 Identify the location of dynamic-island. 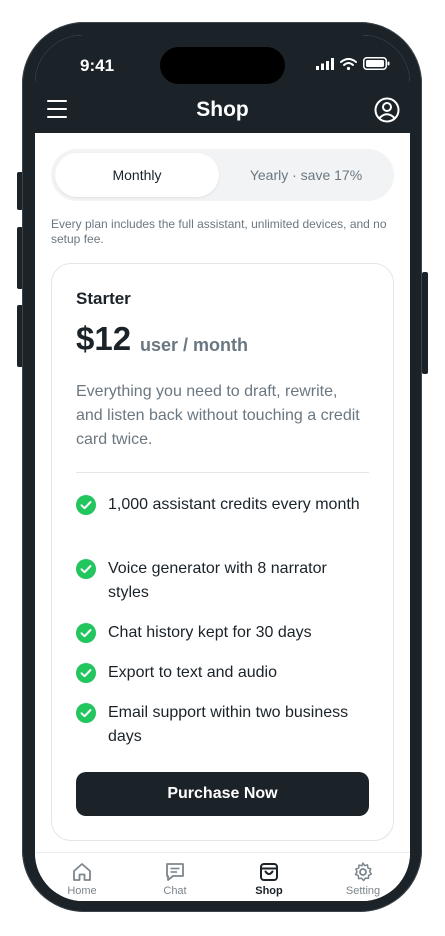
(222, 65).